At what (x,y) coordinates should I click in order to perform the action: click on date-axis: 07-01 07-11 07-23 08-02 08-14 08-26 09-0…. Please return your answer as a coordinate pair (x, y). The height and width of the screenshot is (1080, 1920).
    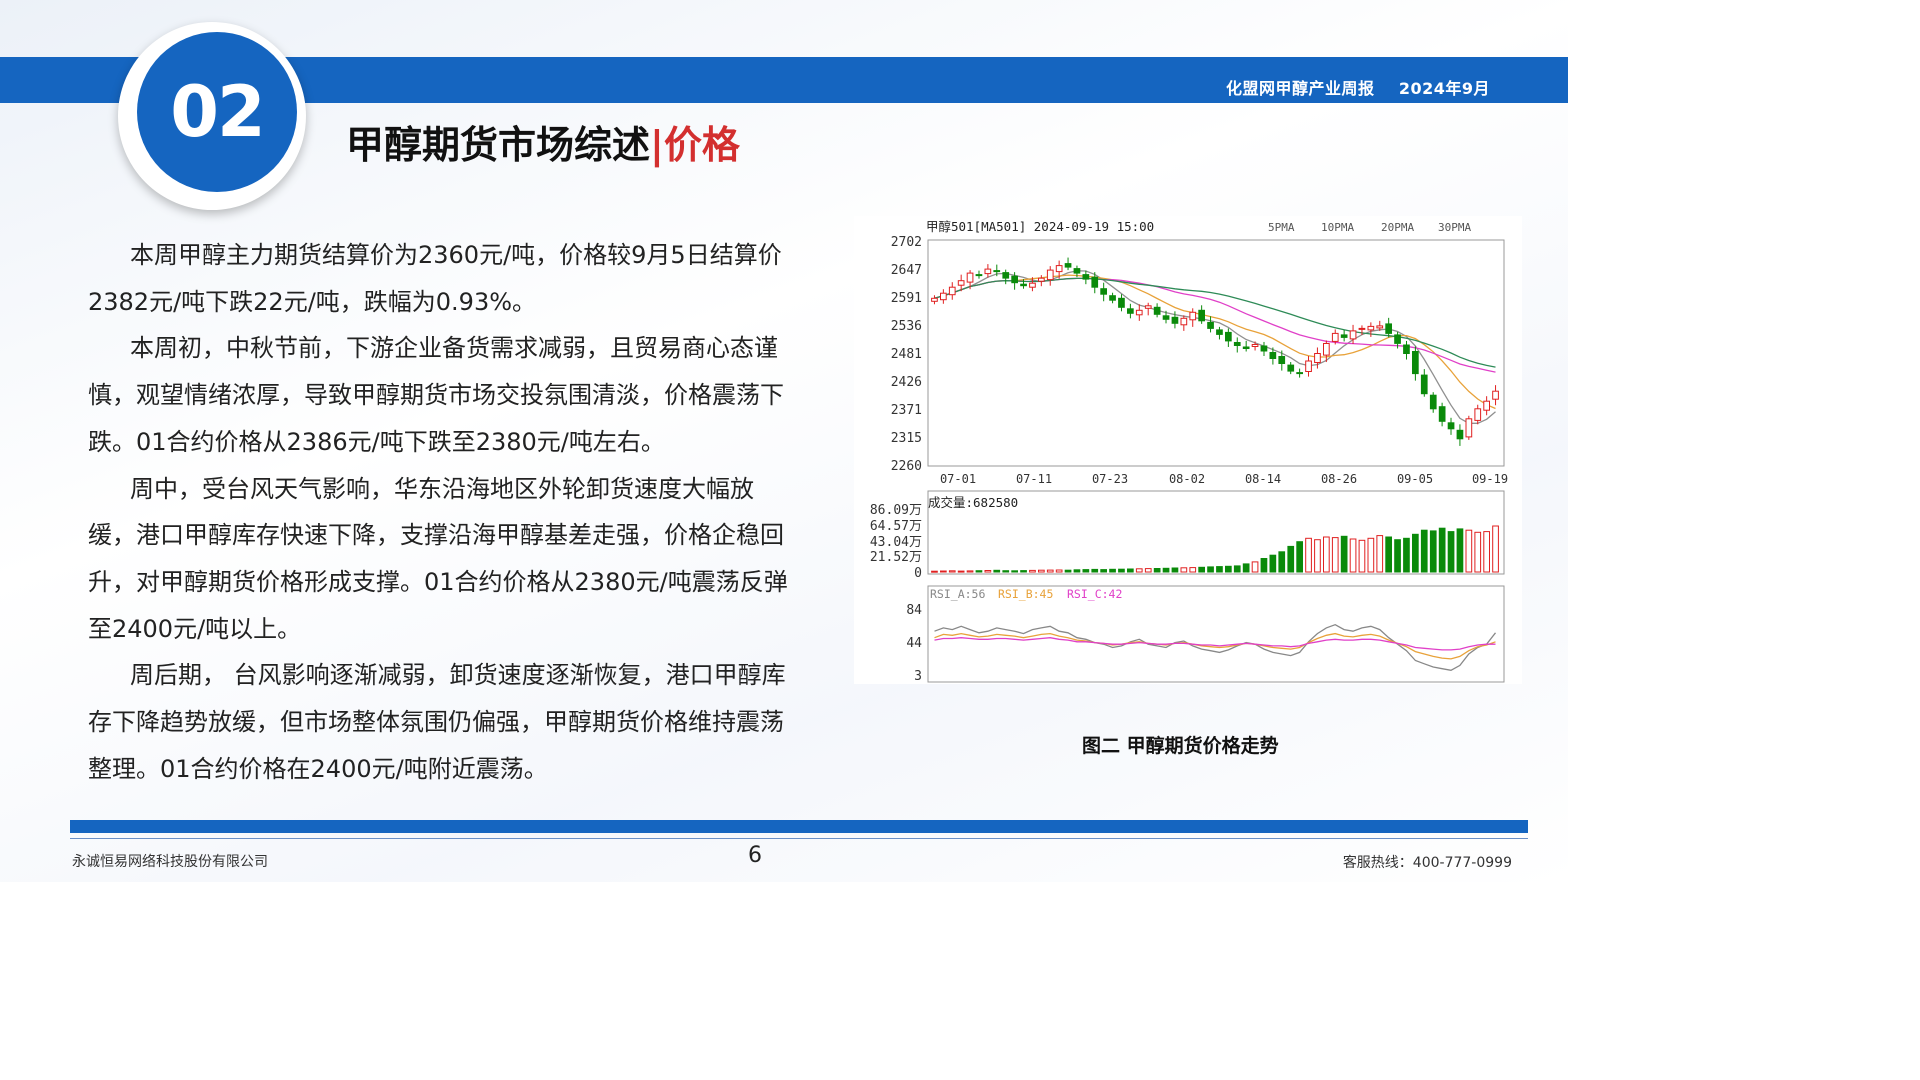
    Looking at the image, I should click on (1224, 479).